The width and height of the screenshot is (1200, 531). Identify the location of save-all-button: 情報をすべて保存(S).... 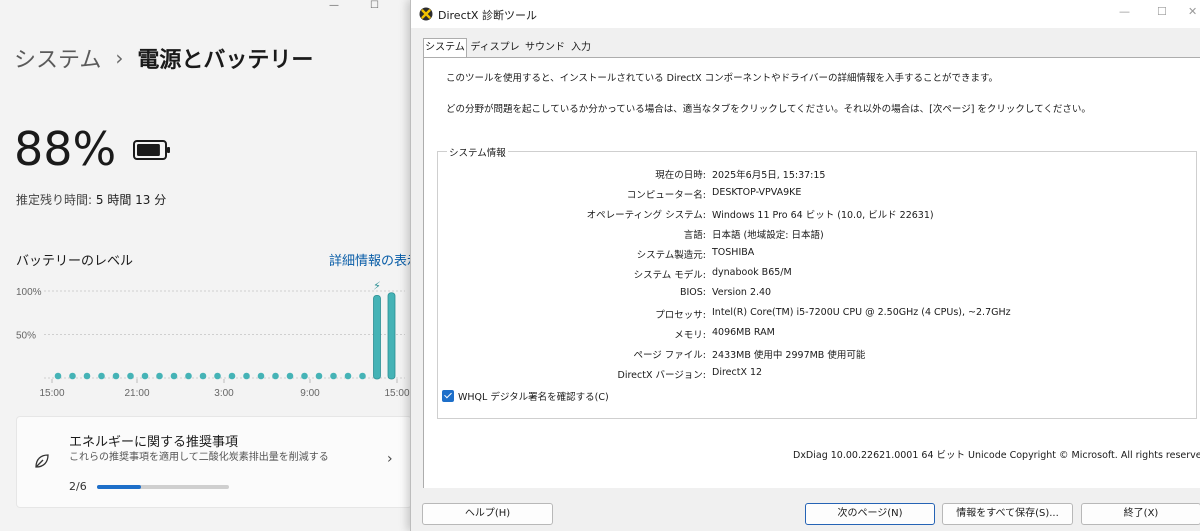
(1007, 514).